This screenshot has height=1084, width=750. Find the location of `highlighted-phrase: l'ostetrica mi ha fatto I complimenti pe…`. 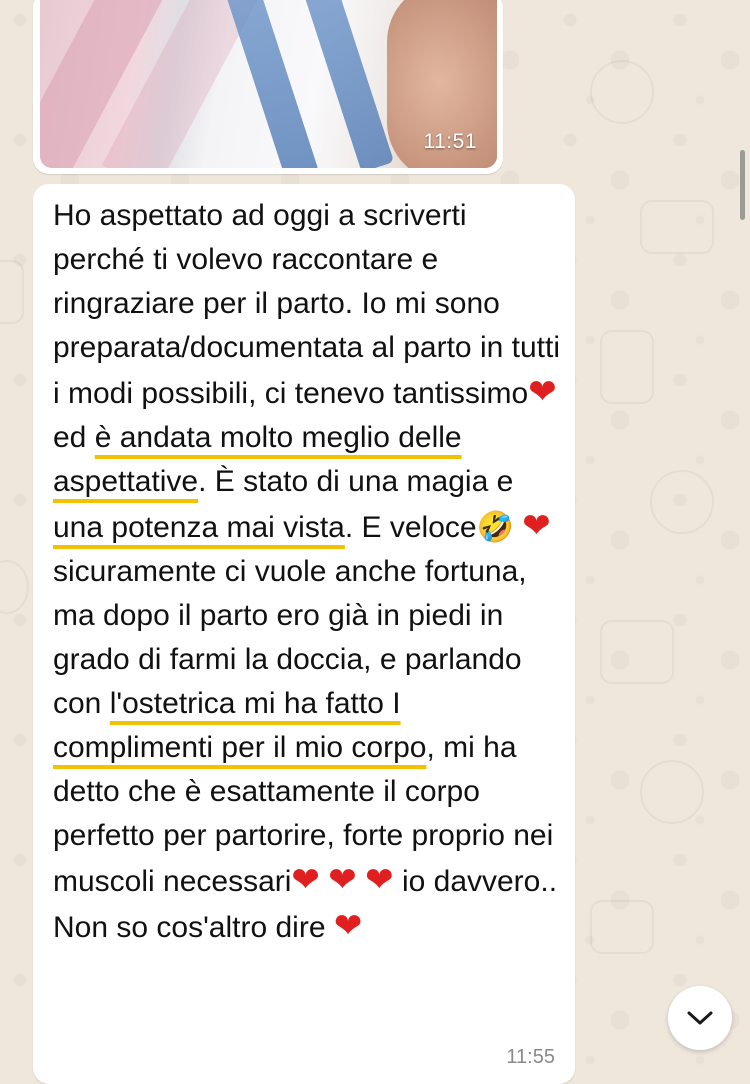

highlighted-phrase: l'ostetrica mi ha fatto I complimenti pe… is located at coordinates (240, 725).